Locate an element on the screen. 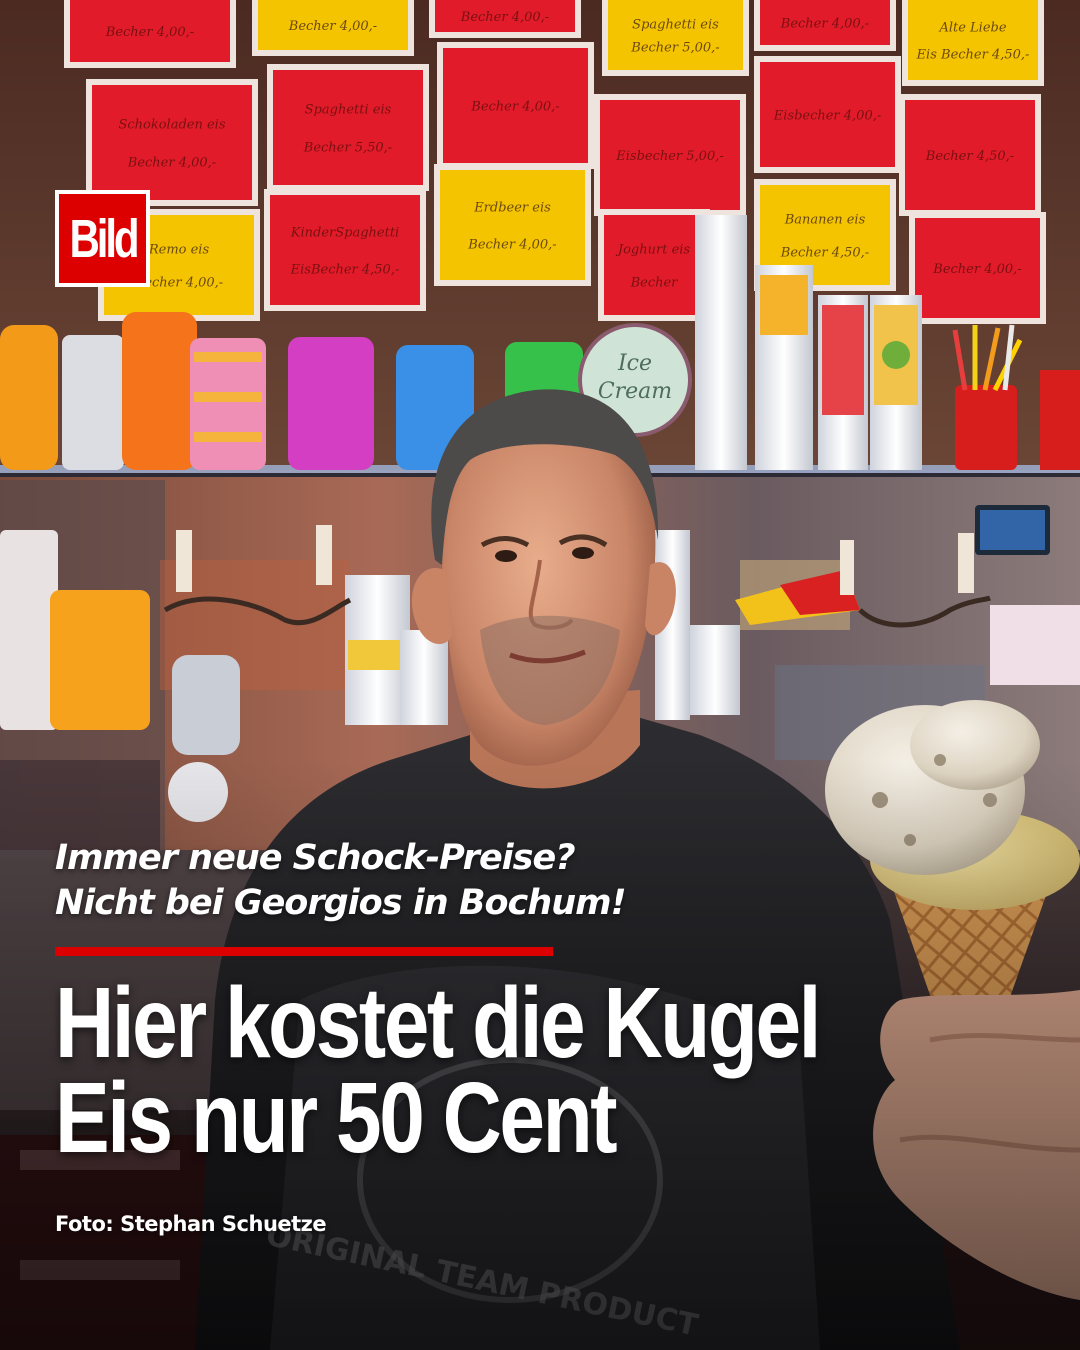 Image resolution: width=1080 pixels, height=1350 pixels. price-sign-text: Alte Liebe is located at coordinates (972, 28).